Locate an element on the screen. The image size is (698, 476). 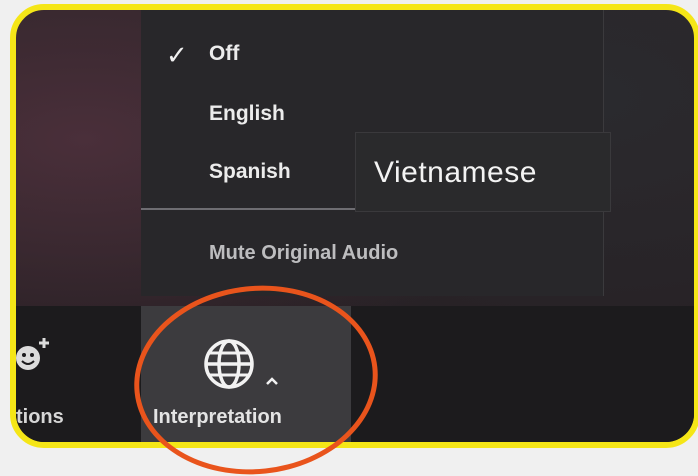
mute-original-audio-item: Mute Original Audio is located at coordinates (303, 253).